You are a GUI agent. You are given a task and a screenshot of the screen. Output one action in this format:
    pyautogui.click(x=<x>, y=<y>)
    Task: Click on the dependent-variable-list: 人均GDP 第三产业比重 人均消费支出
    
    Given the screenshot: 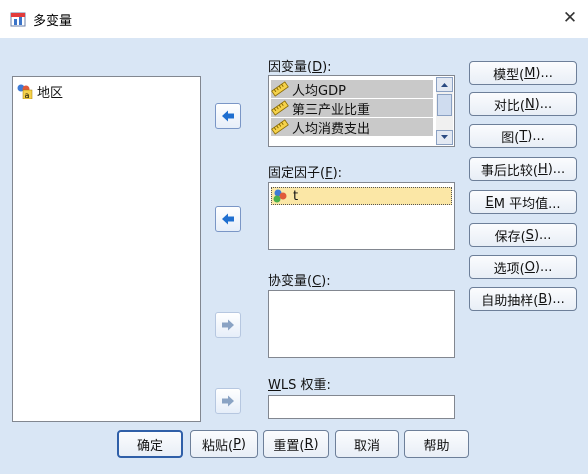 What is the action you would take?
    pyautogui.click(x=361, y=111)
    